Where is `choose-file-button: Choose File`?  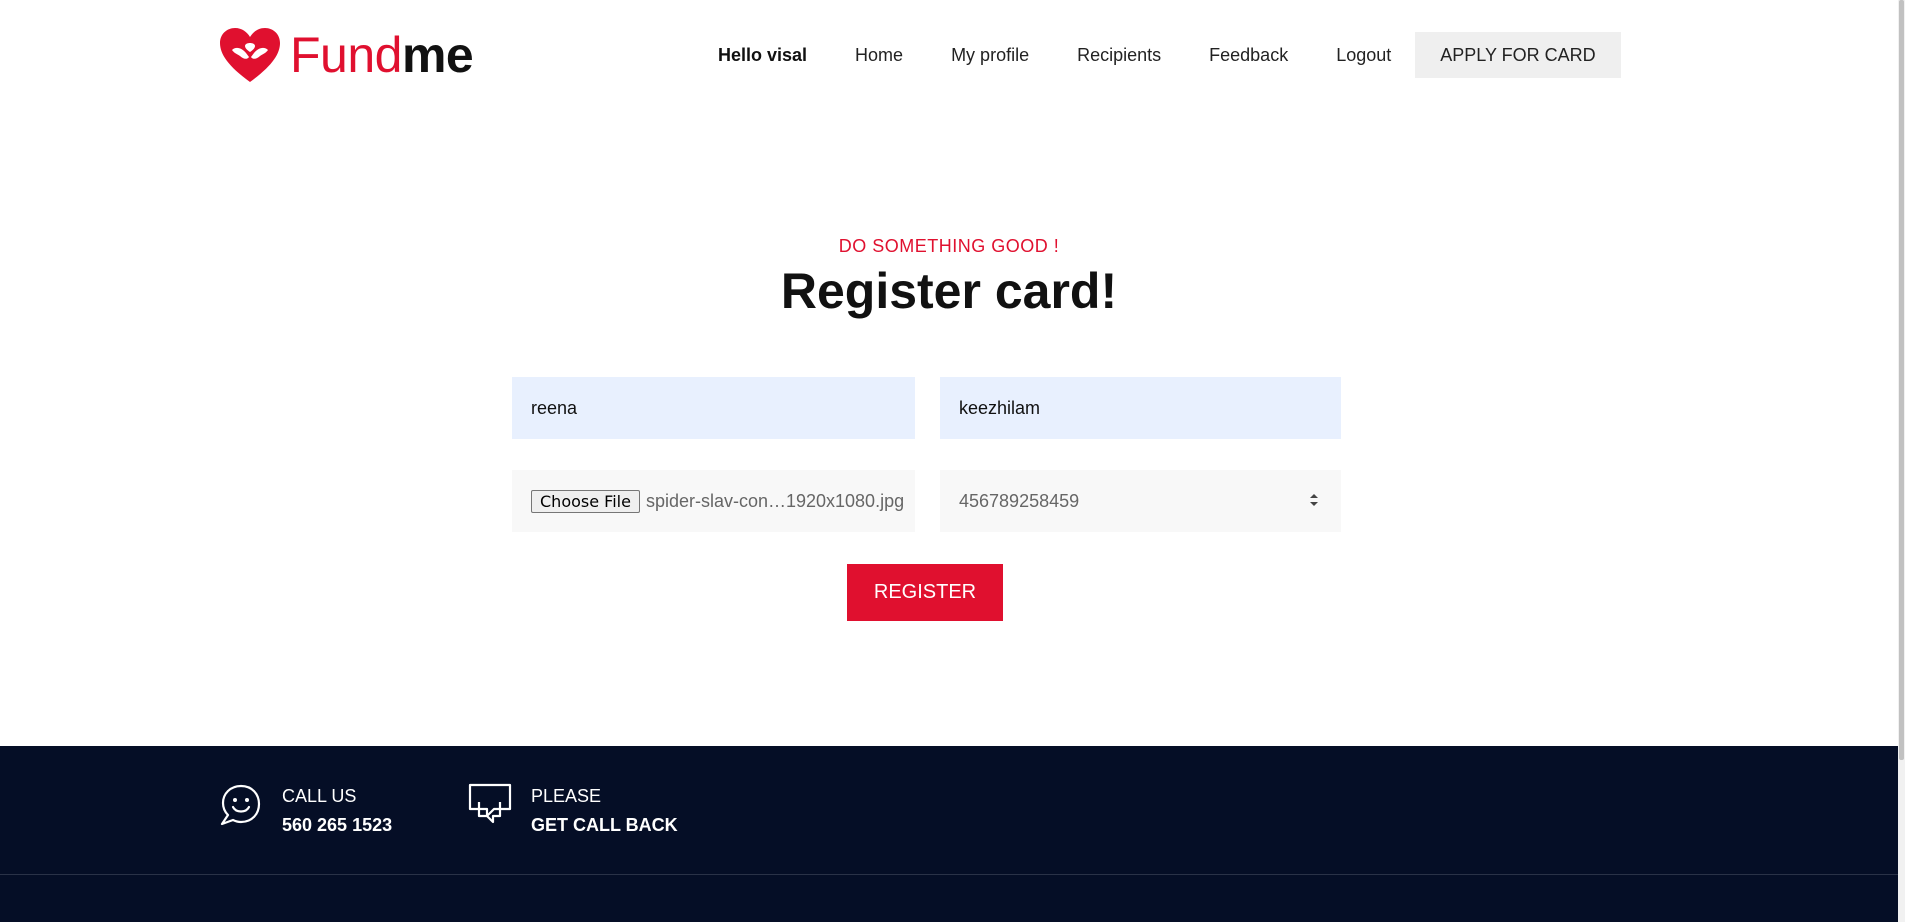
choose-file-button: Choose File is located at coordinates (585, 501).